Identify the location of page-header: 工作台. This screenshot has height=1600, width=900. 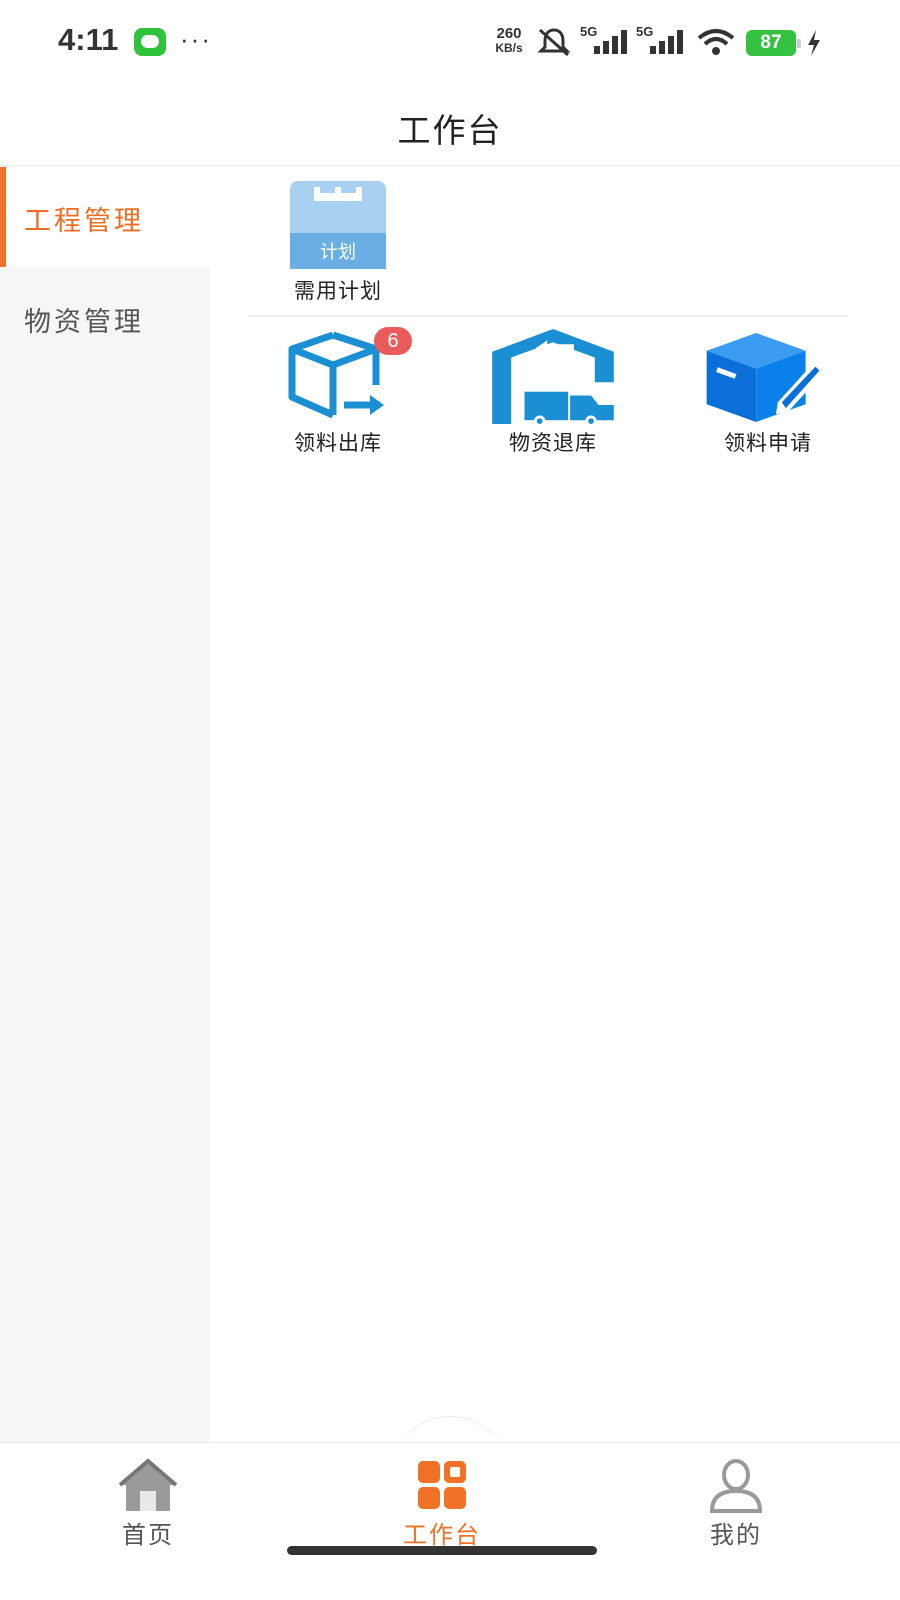
(450, 126).